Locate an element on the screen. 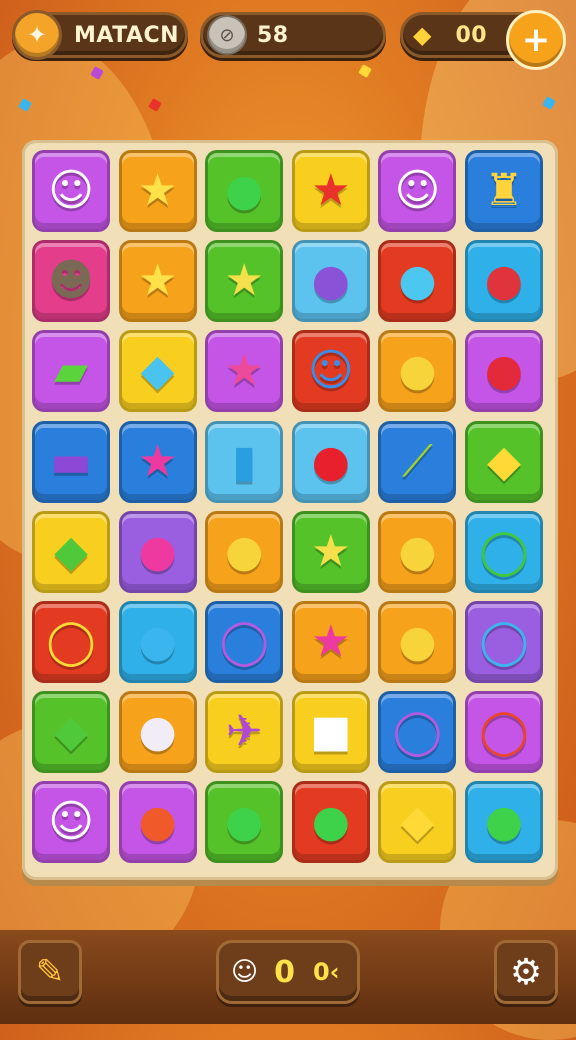 Image resolution: width=576 pixels, height=1040 pixels. tile-r7-c4: ■ is located at coordinates (330, 732).